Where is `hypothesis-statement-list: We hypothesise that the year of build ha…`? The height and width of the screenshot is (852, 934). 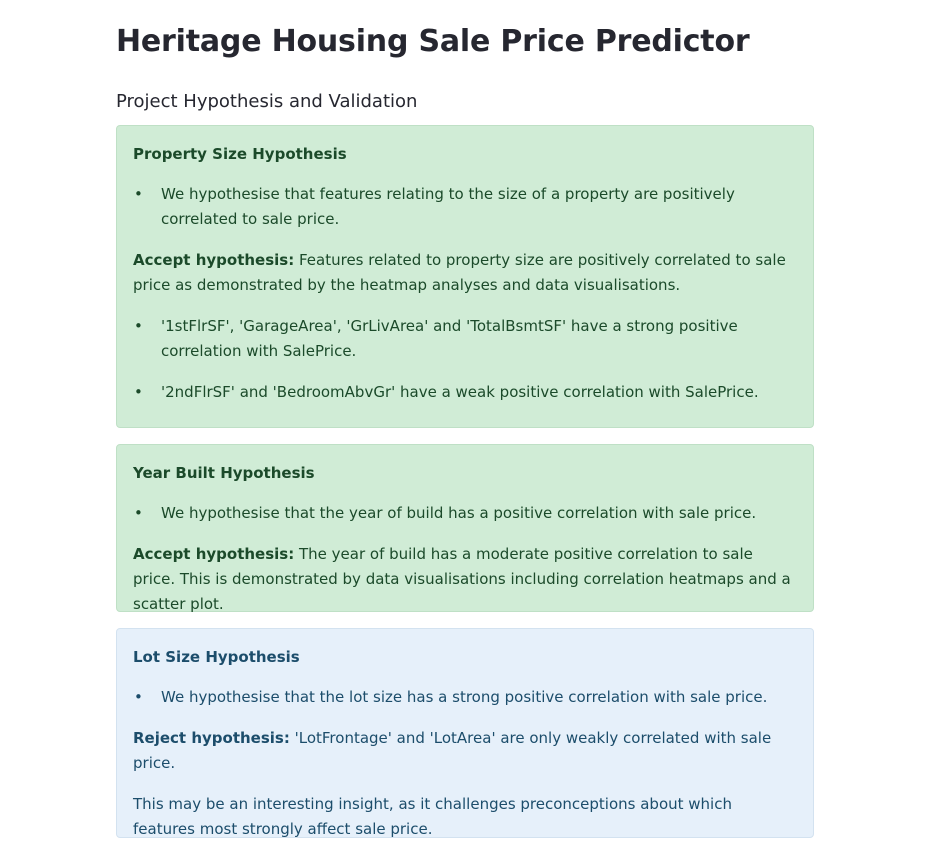
hypothesis-statement-list: We hypothesise that the year of build ha… is located at coordinates (465, 513).